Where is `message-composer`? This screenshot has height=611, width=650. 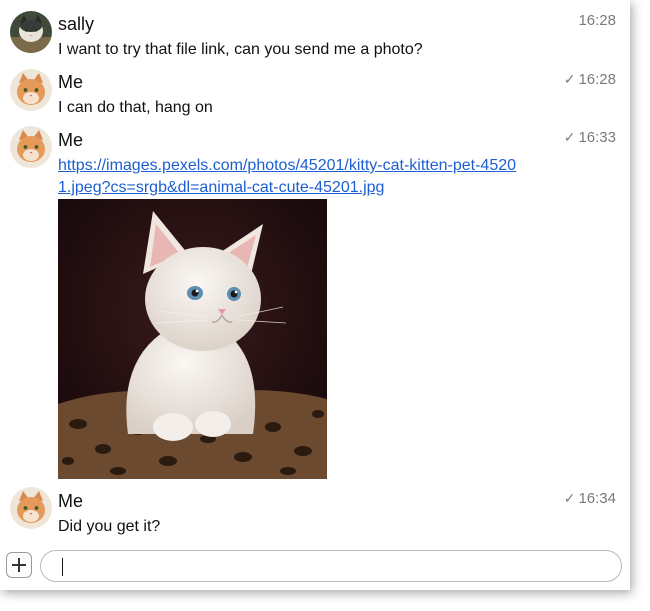 message-composer is located at coordinates (315, 567).